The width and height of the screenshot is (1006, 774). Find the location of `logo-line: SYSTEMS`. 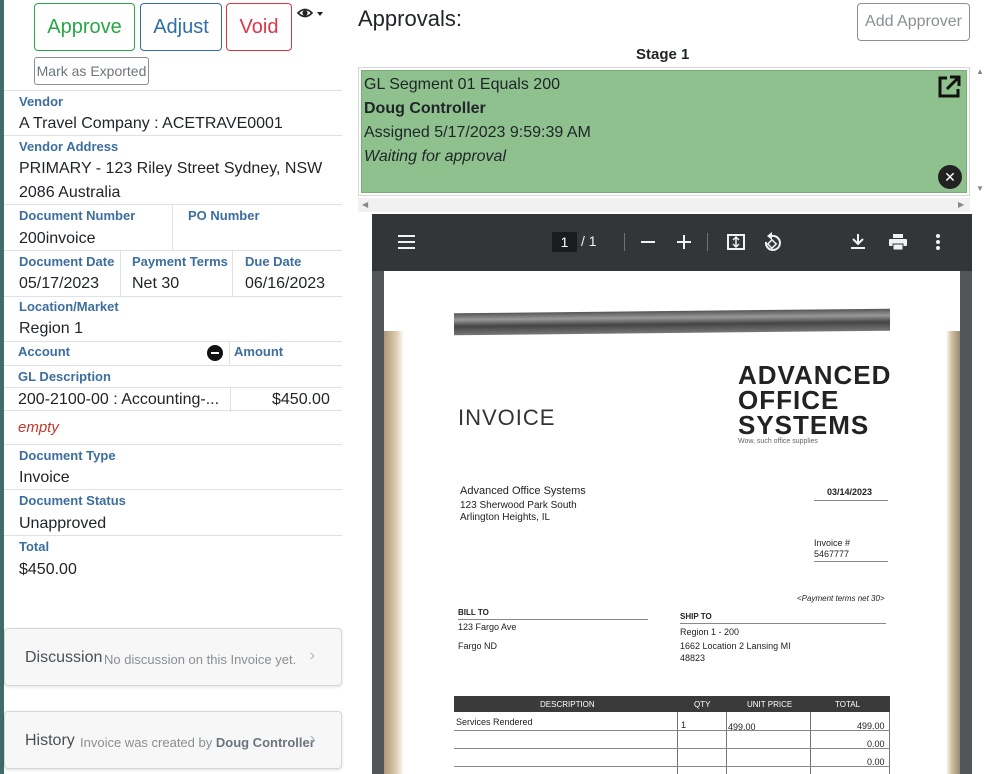

logo-line: SYSTEMS is located at coordinates (804, 425).